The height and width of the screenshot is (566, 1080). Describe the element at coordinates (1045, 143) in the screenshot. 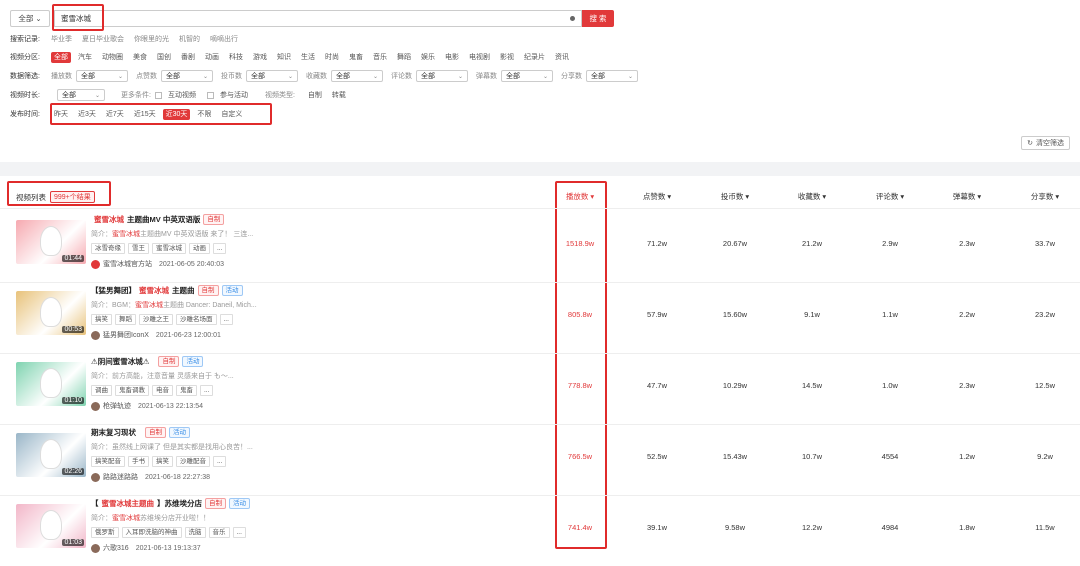

I see `clear-filter-button: ↻ 清空筛选` at that location.